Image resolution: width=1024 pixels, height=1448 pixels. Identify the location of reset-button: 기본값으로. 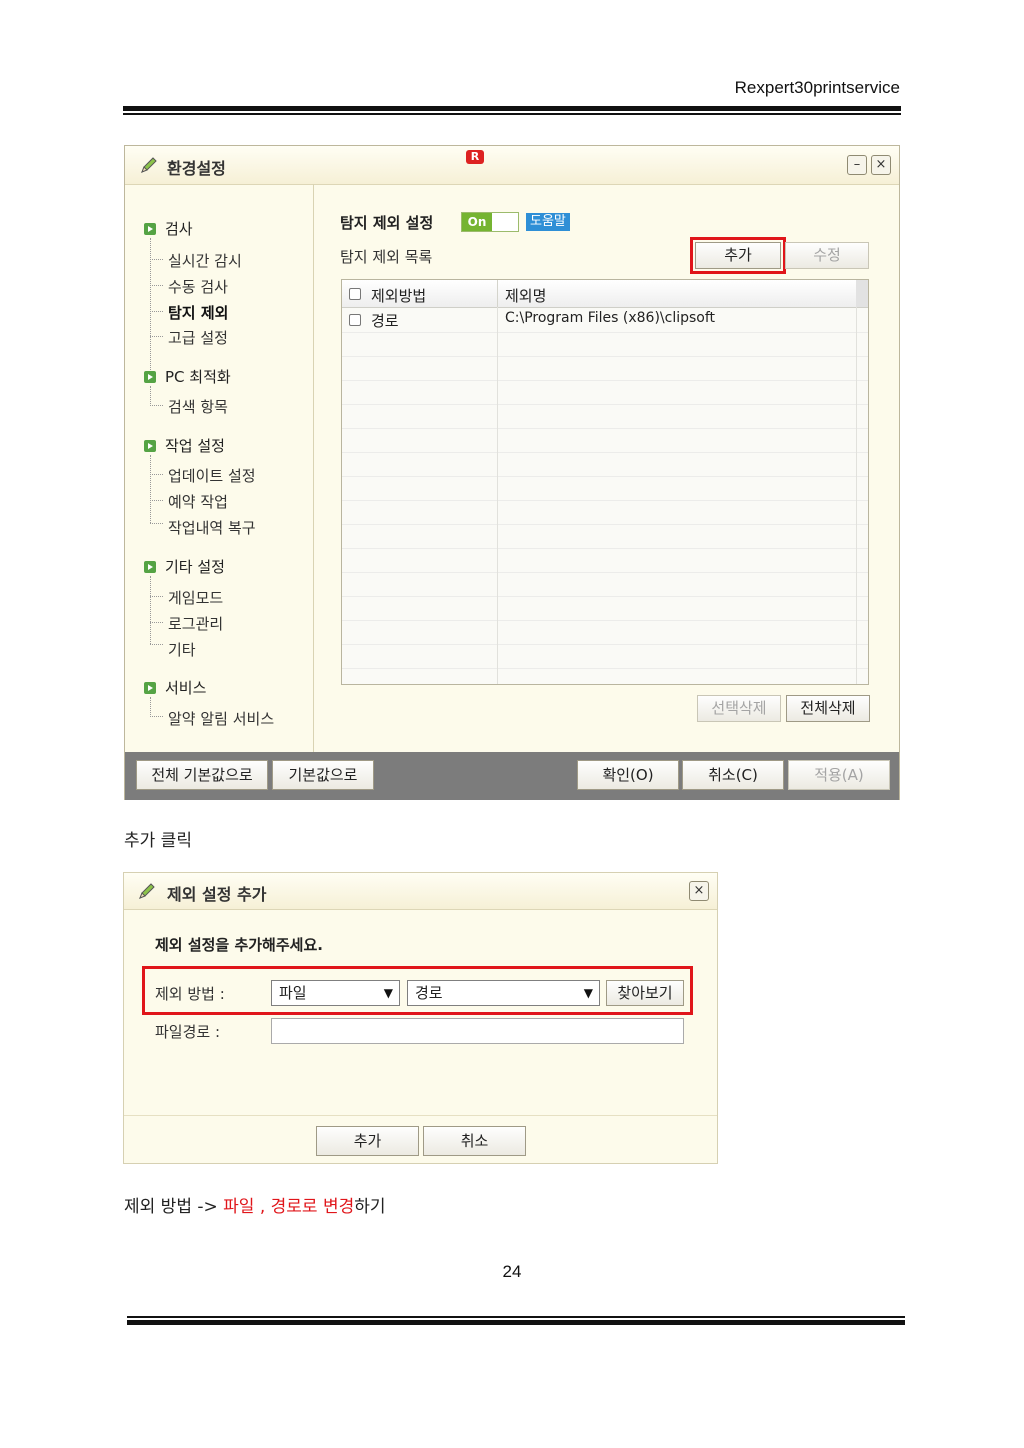
(323, 775).